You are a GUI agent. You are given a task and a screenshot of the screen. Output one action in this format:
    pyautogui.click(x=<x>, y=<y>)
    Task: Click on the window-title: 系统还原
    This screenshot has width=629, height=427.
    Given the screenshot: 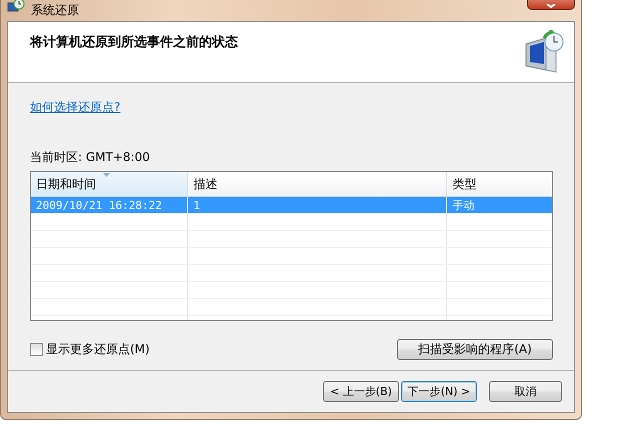 What is the action you would take?
    pyautogui.click(x=55, y=10)
    